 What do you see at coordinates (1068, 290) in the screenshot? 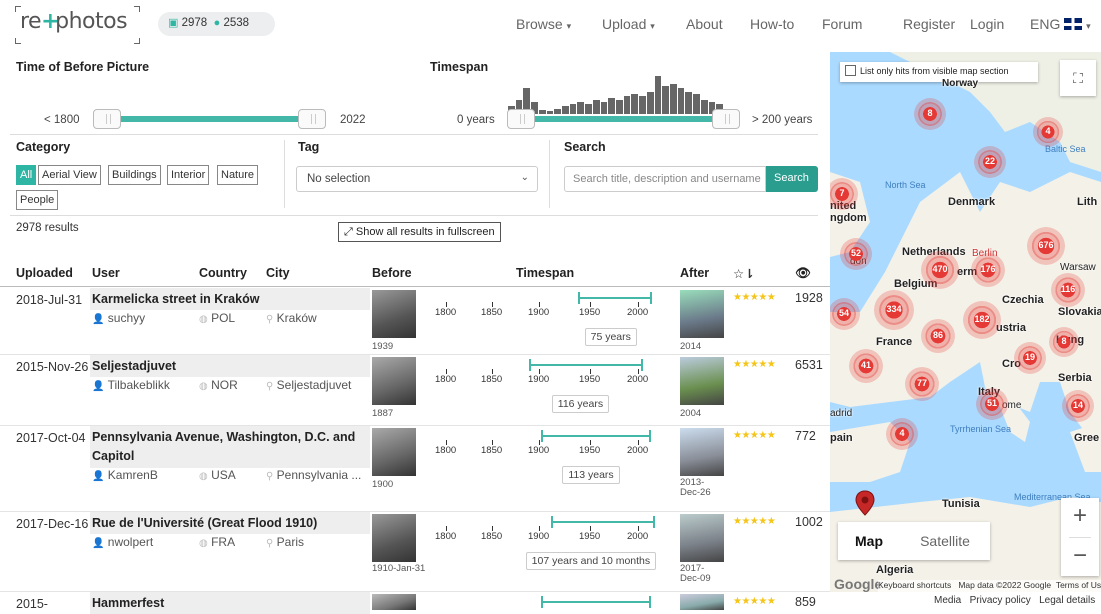
I see `map-cluster-marker: 116` at bounding box center [1068, 290].